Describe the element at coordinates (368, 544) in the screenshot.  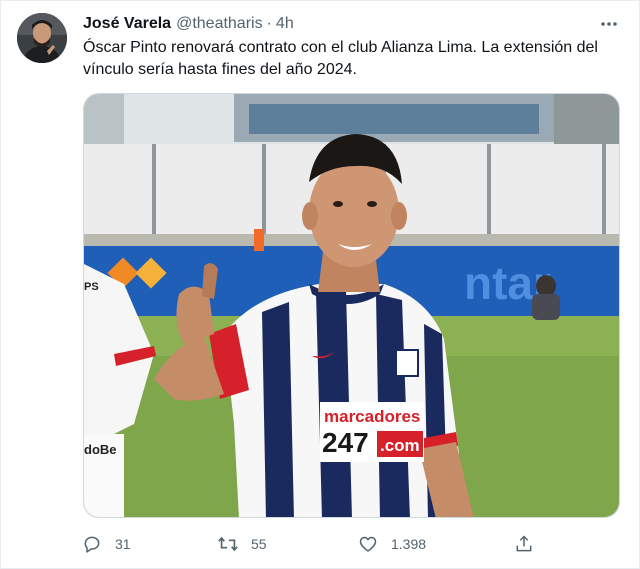
I see `heart-icon` at that location.